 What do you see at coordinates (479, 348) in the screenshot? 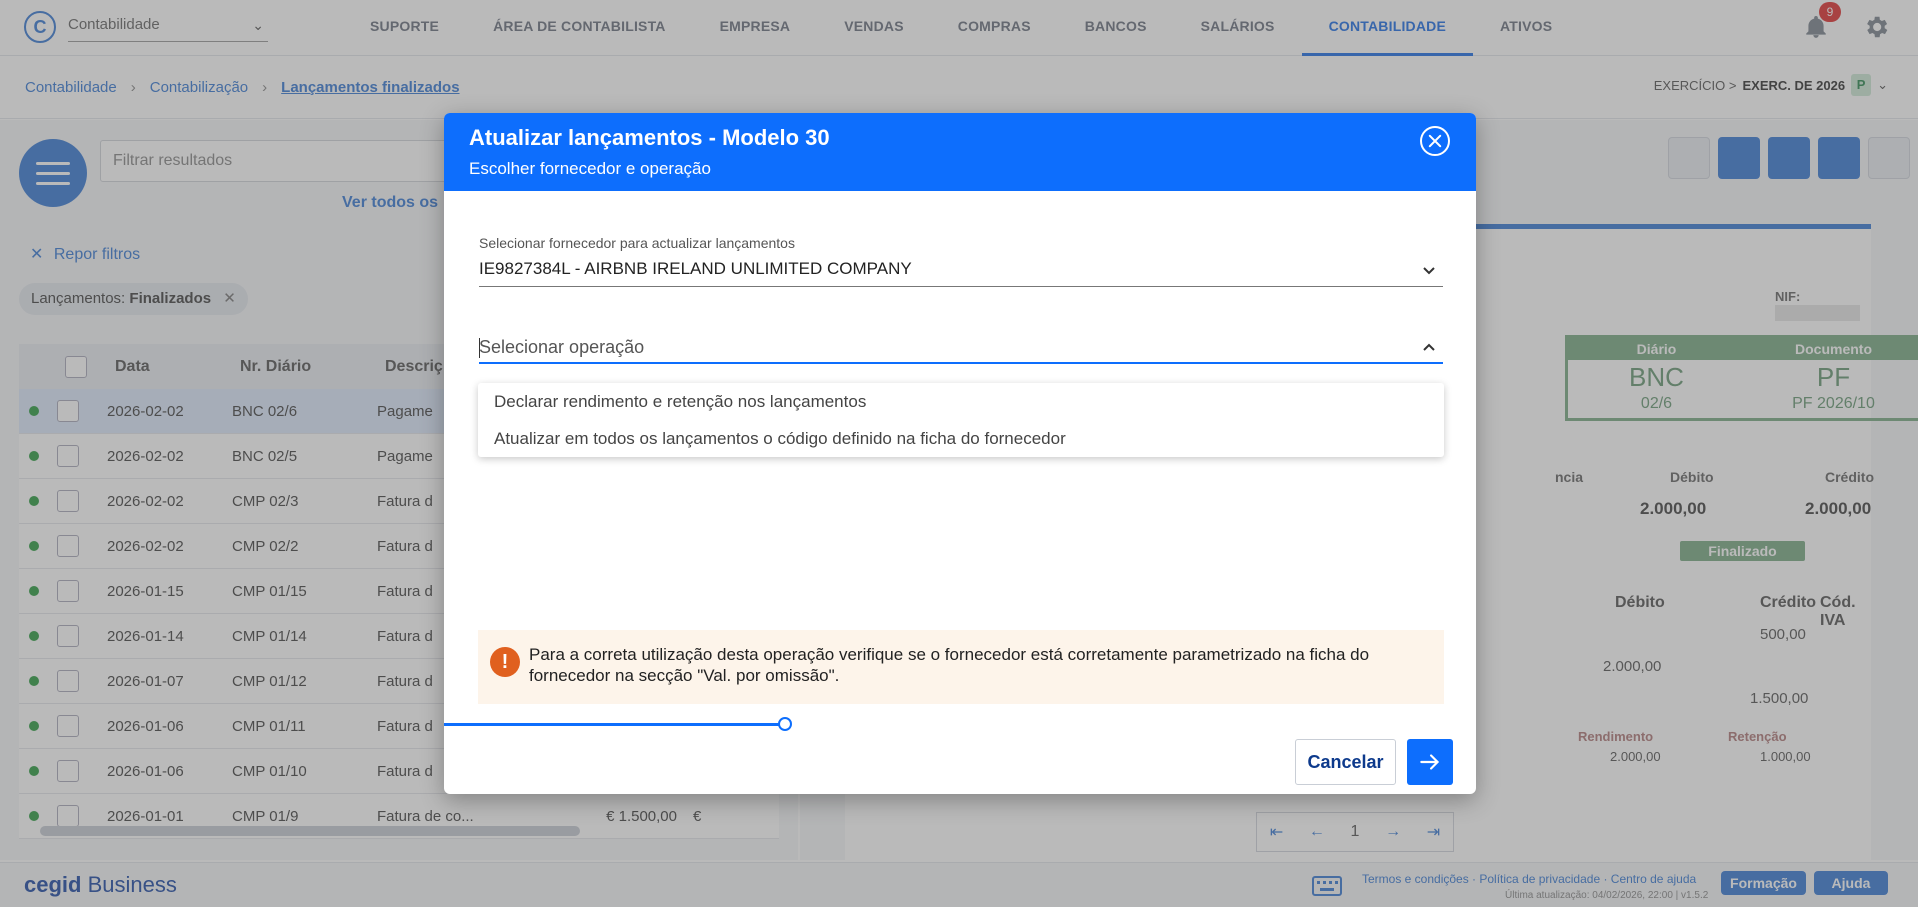
I see `text-cursor` at bounding box center [479, 348].